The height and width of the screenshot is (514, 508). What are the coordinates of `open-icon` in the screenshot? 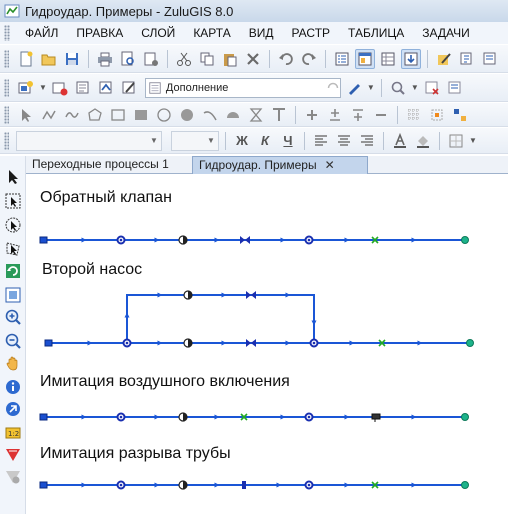 It's located at (49, 59).